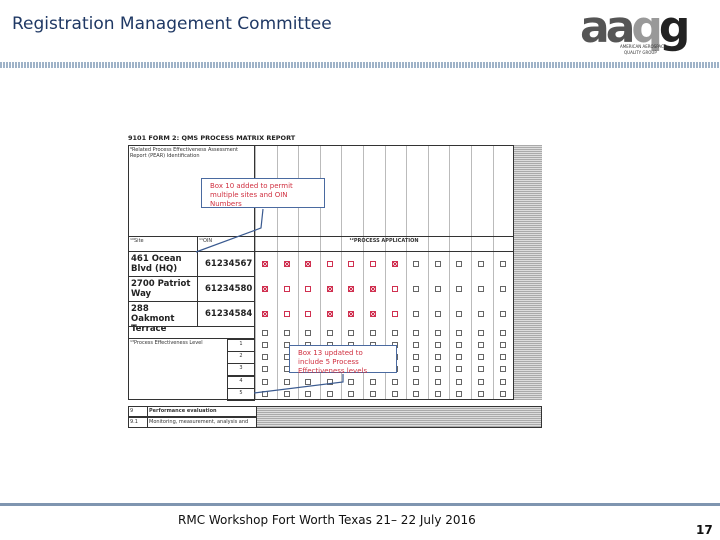  I want to click on row-number: 9.1, so click(138, 422).